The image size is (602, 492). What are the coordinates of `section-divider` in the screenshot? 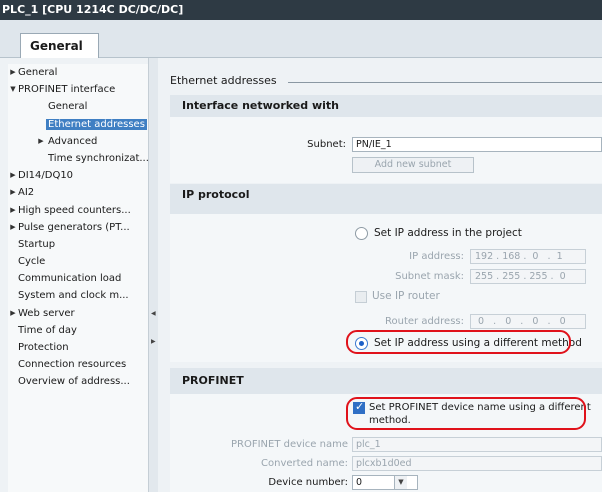 It's located at (445, 82).